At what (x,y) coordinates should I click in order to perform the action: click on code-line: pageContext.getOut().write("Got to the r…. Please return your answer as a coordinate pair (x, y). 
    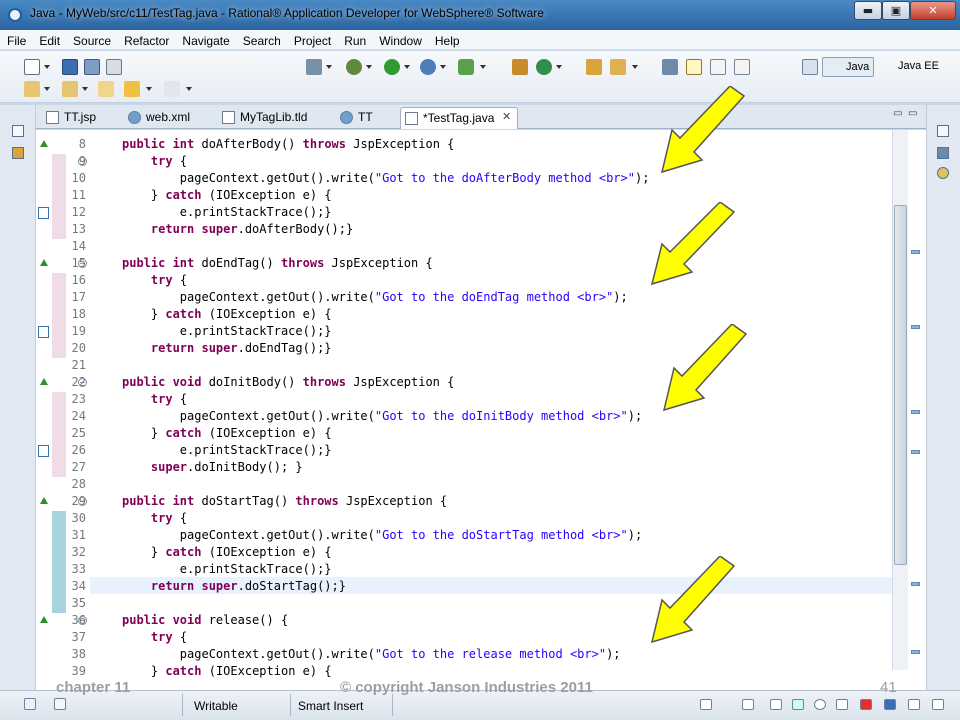
    Looking at the image, I should click on (371, 654).